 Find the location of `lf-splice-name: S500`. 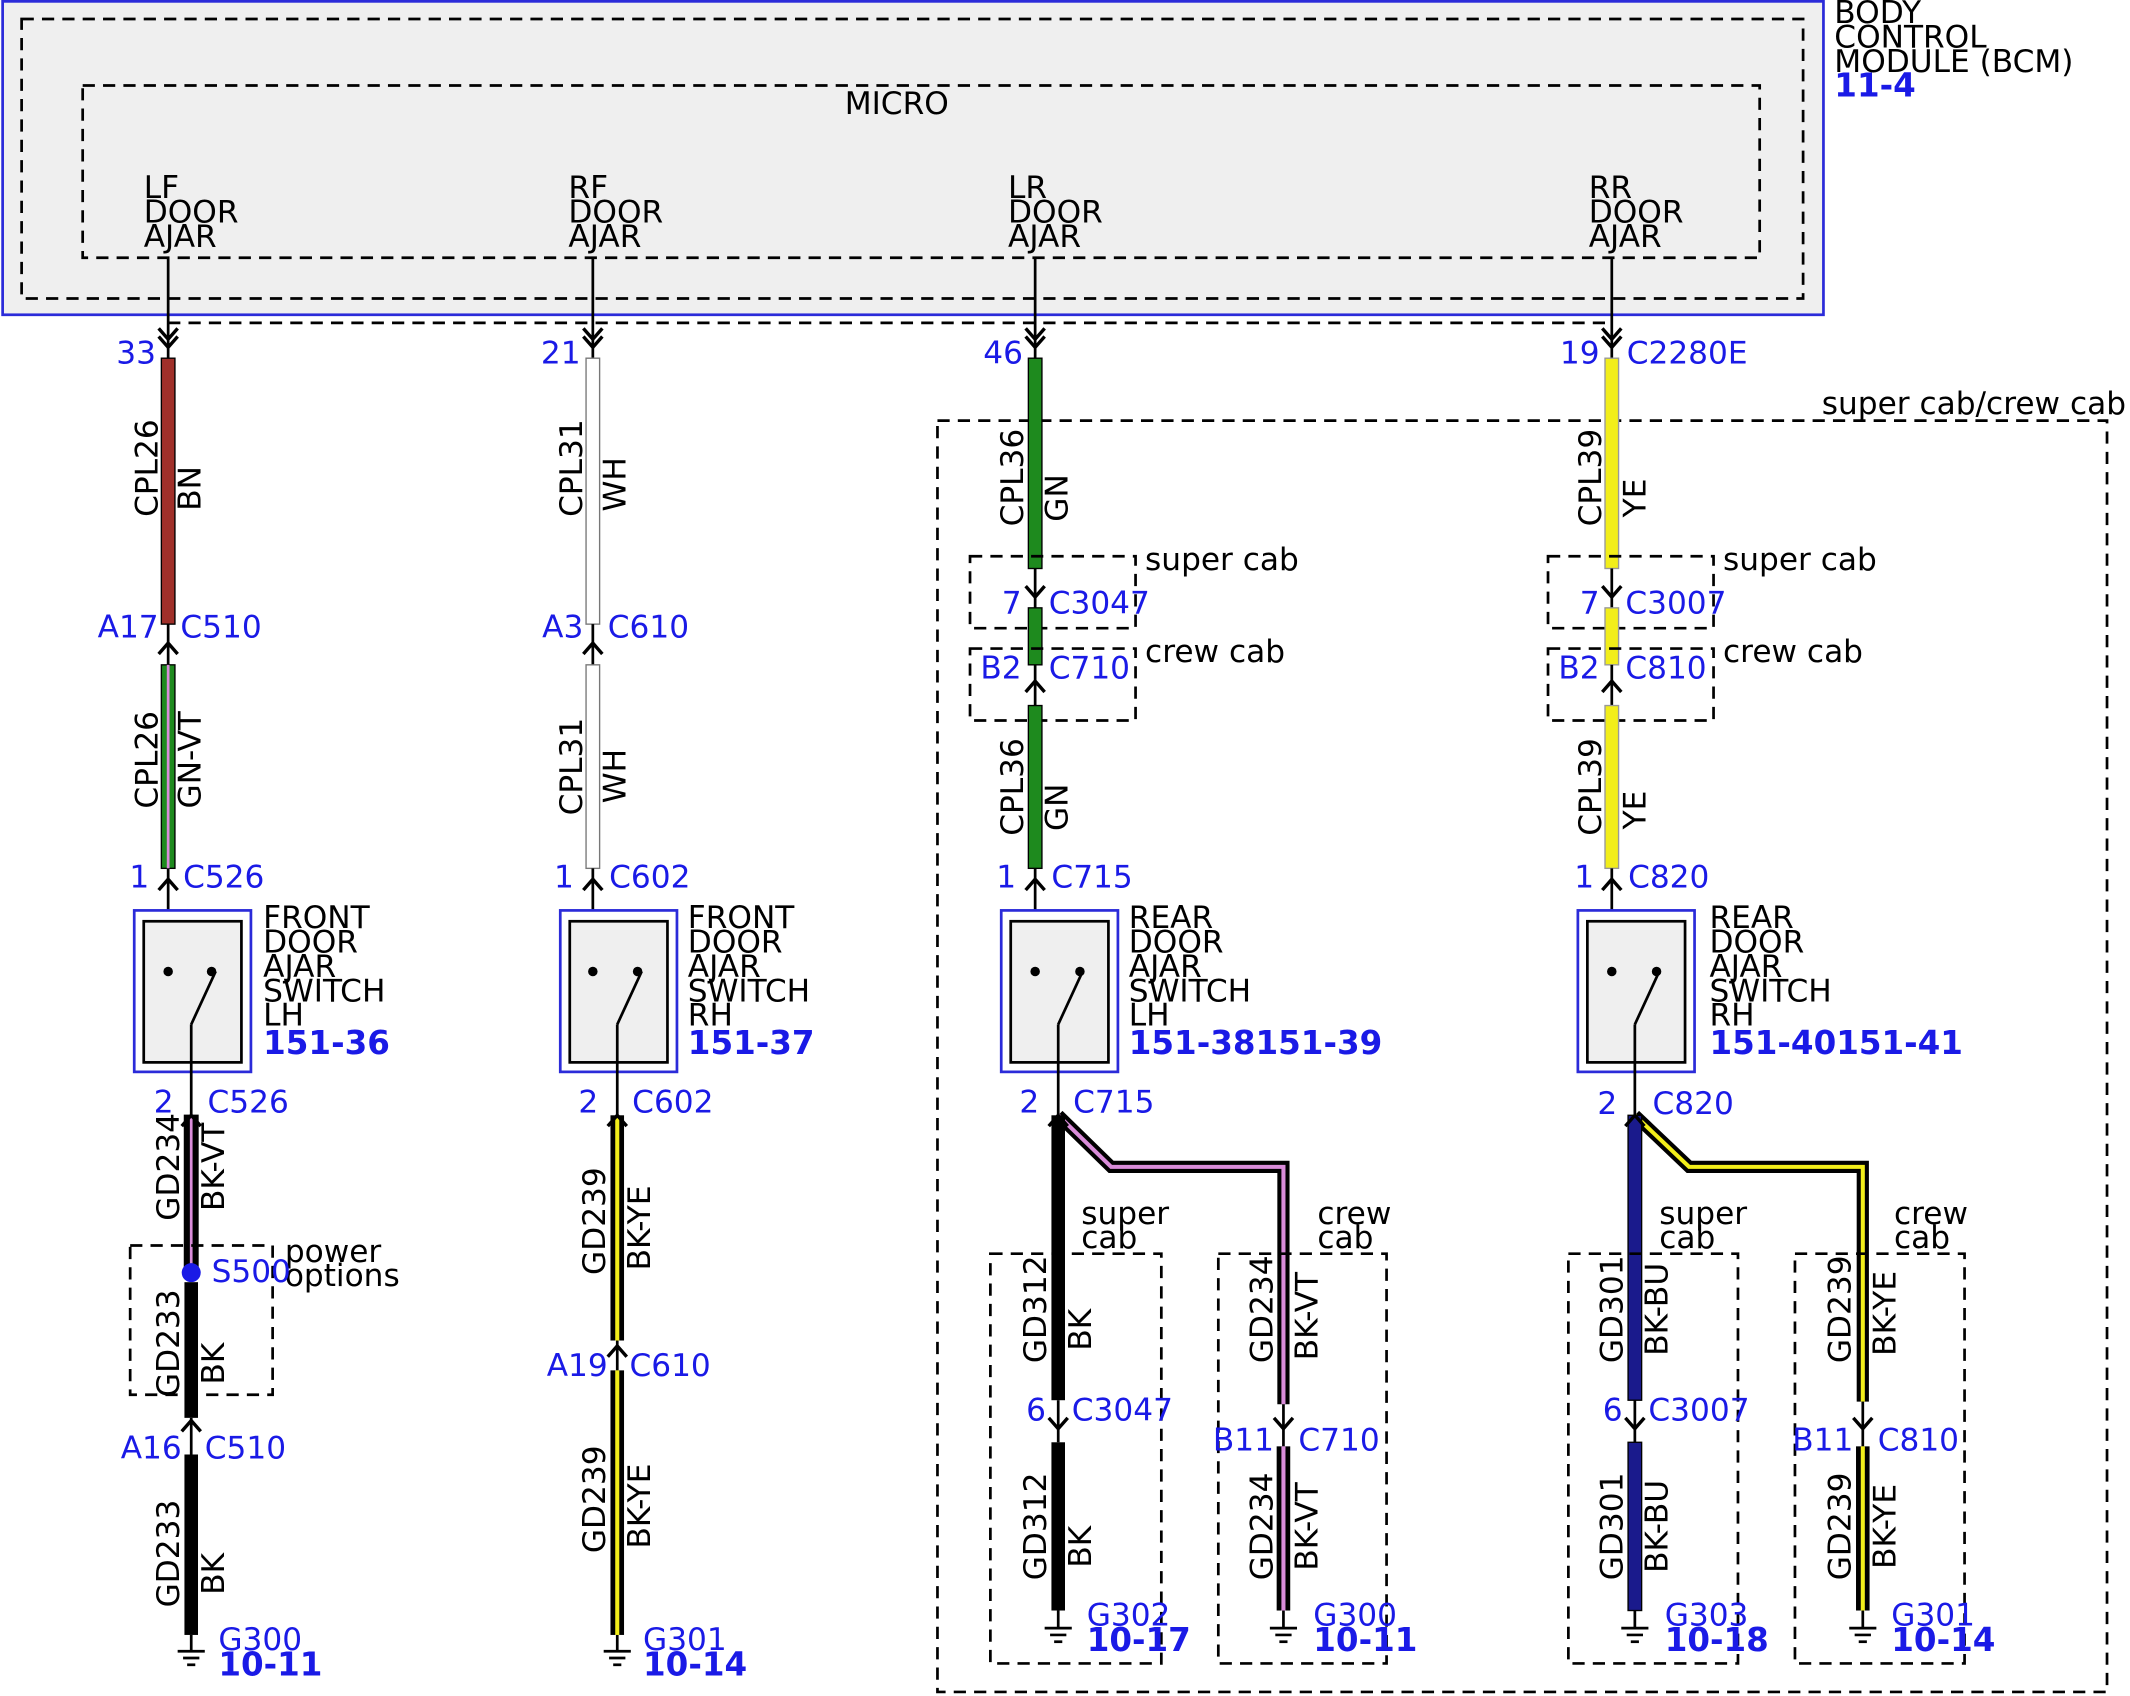

lf-splice-name: S500 is located at coordinates (251, 1272).